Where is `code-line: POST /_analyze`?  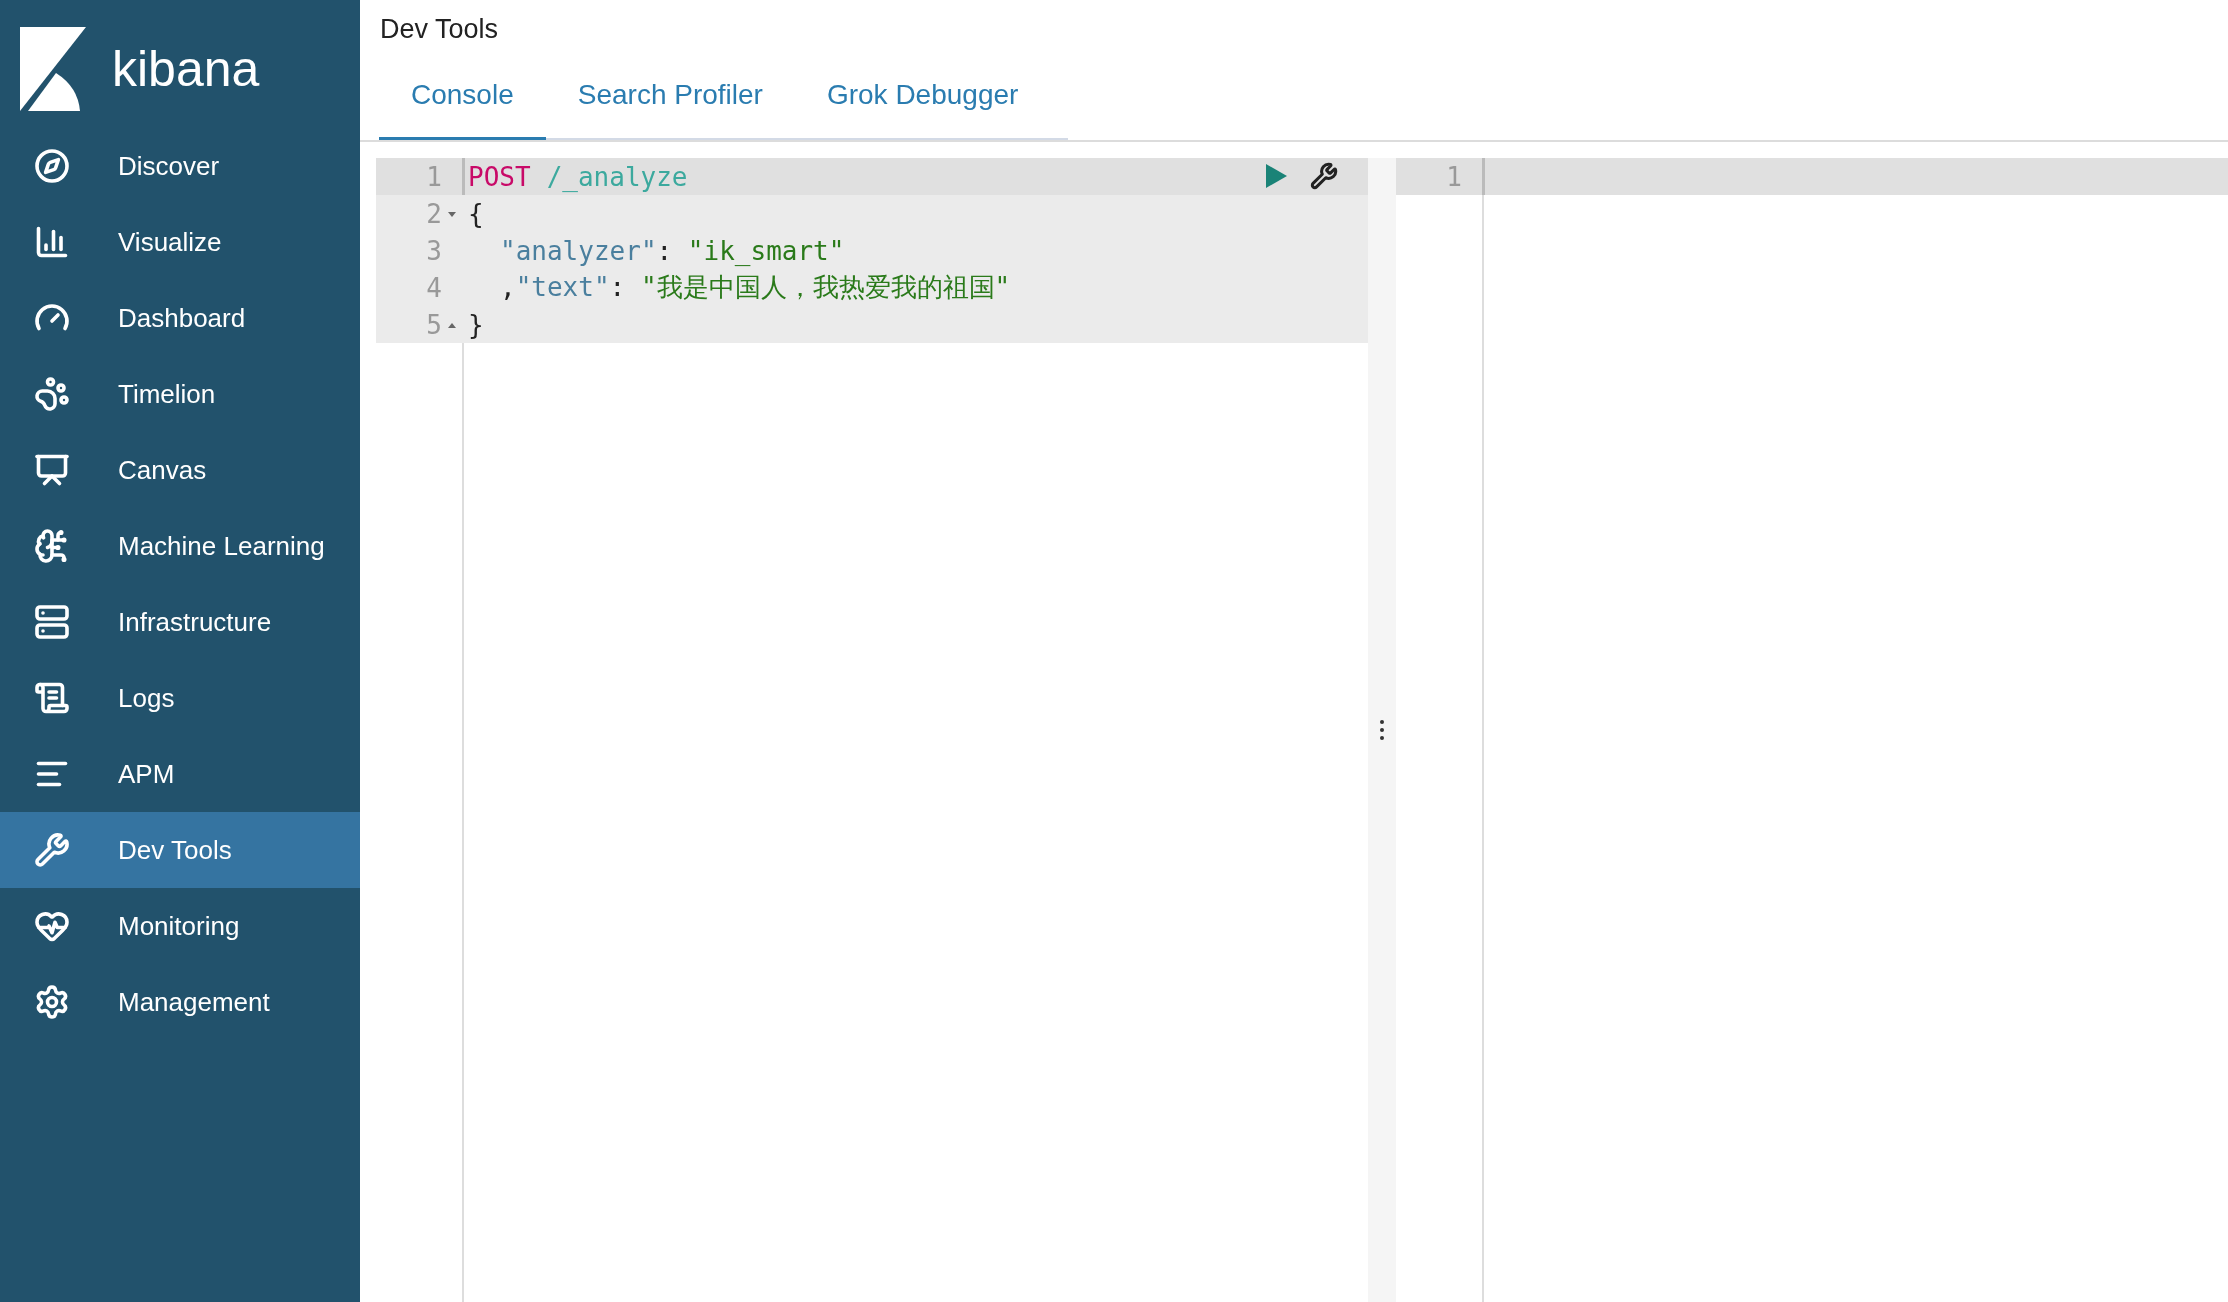 code-line: POST /_analyze is located at coordinates (578, 176).